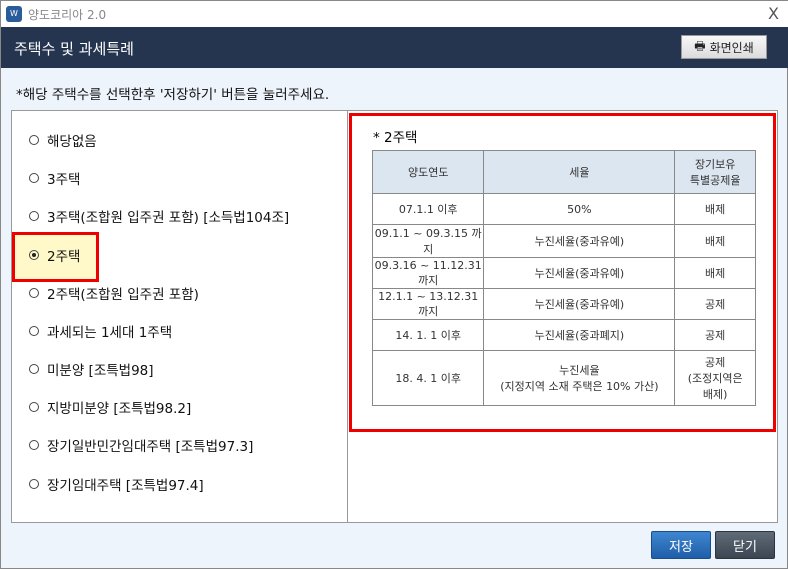 The height and width of the screenshot is (569, 788). I want to click on column-header: 양도연도, so click(428, 172).